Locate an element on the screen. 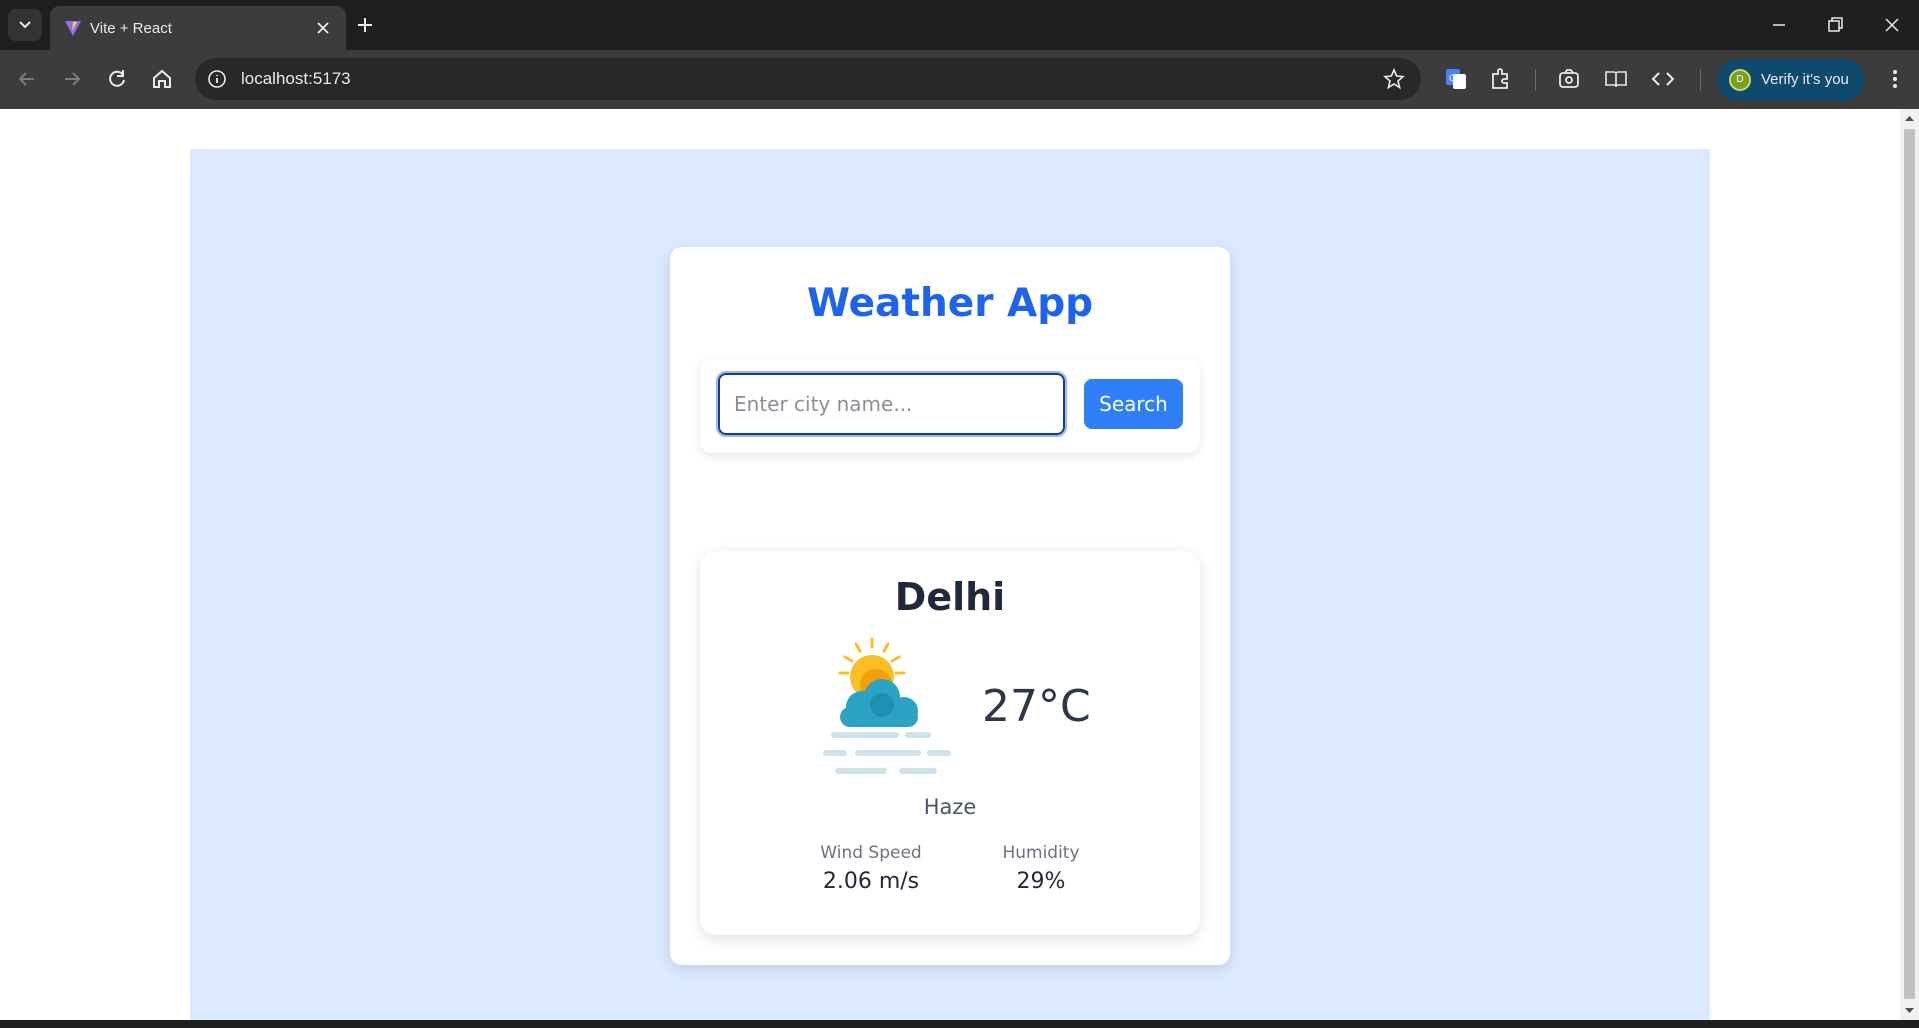 Image resolution: width=1919 pixels, height=1028 pixels. screenshot-lens-icon is located at coordinates (1569, 79).